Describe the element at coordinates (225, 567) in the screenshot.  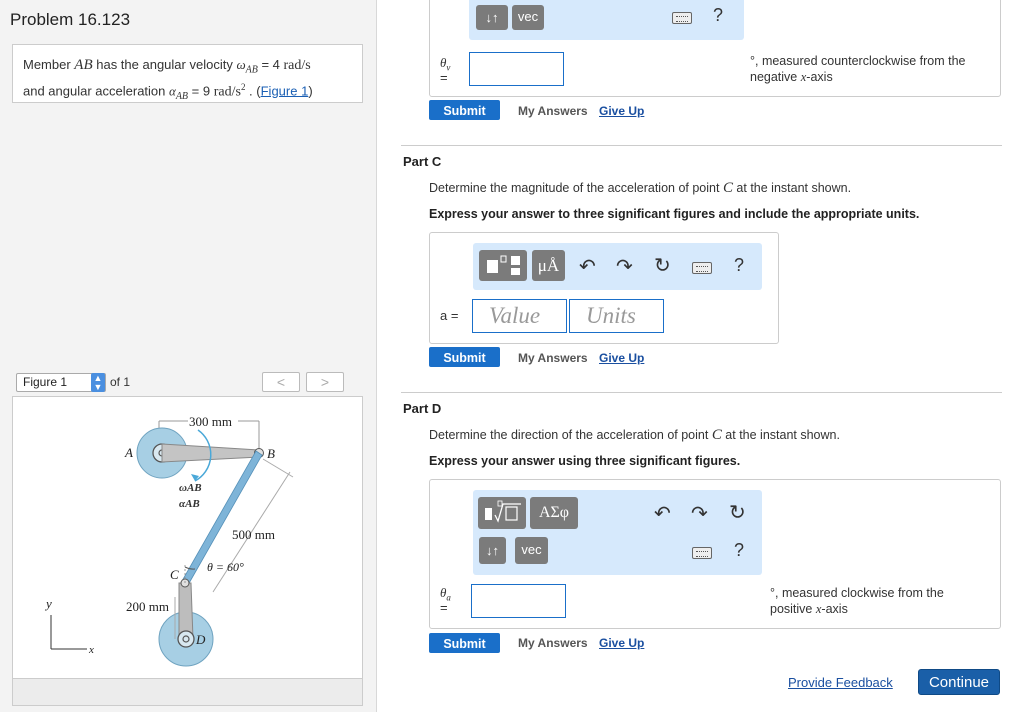
I see `theta-label: θ = 60°` at that location.